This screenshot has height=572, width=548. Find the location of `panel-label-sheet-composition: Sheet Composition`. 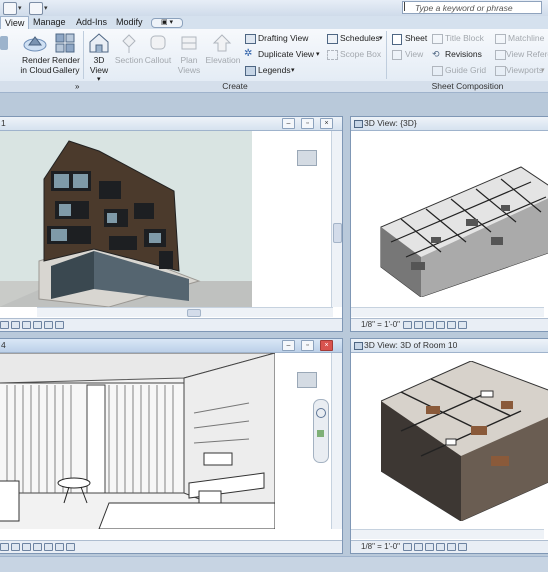

panel-label-sheet-composition: Sheet Composition is located at coordinates (467, 86).